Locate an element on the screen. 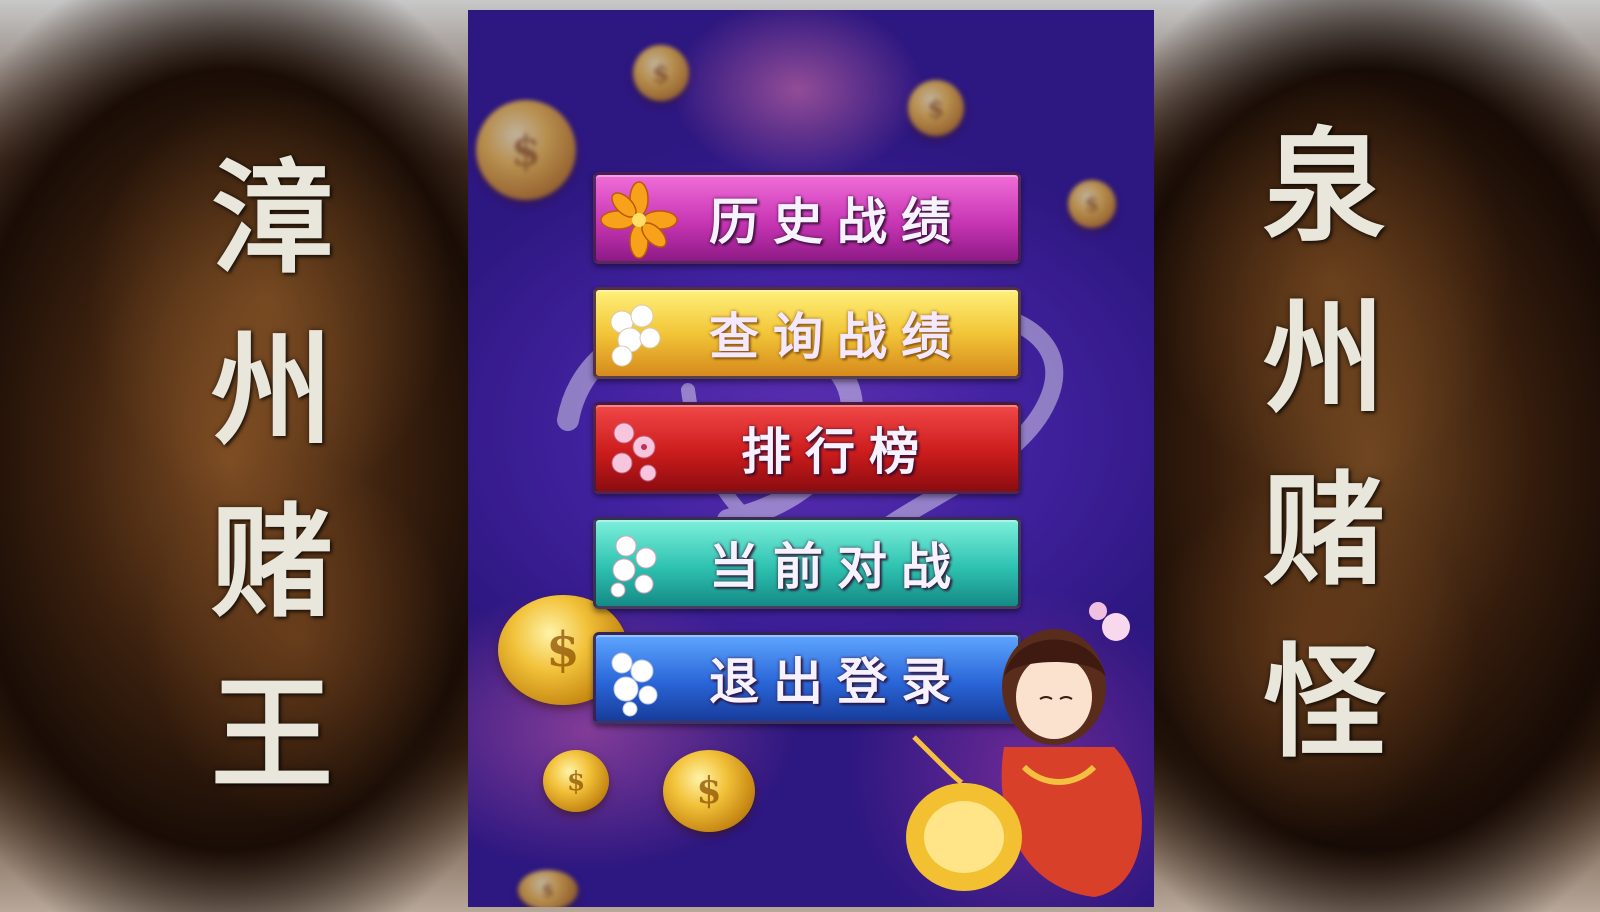 The height and width of the screenshot is (912, 1600). white-blossom-icon is located at coordinates (639, 565).